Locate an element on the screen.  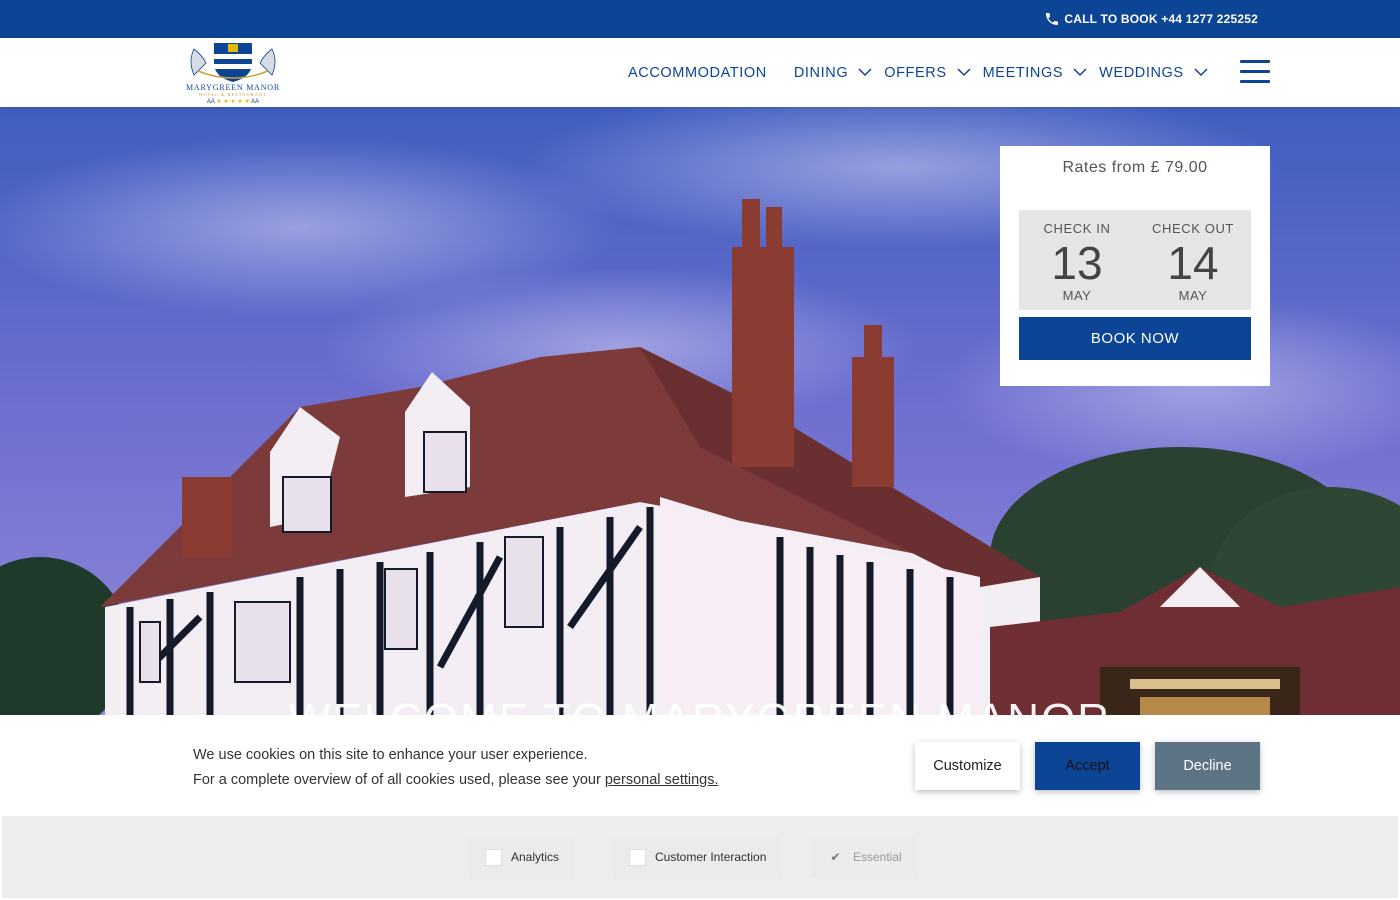
rating-left: AA is located at coordinates (210, 102).